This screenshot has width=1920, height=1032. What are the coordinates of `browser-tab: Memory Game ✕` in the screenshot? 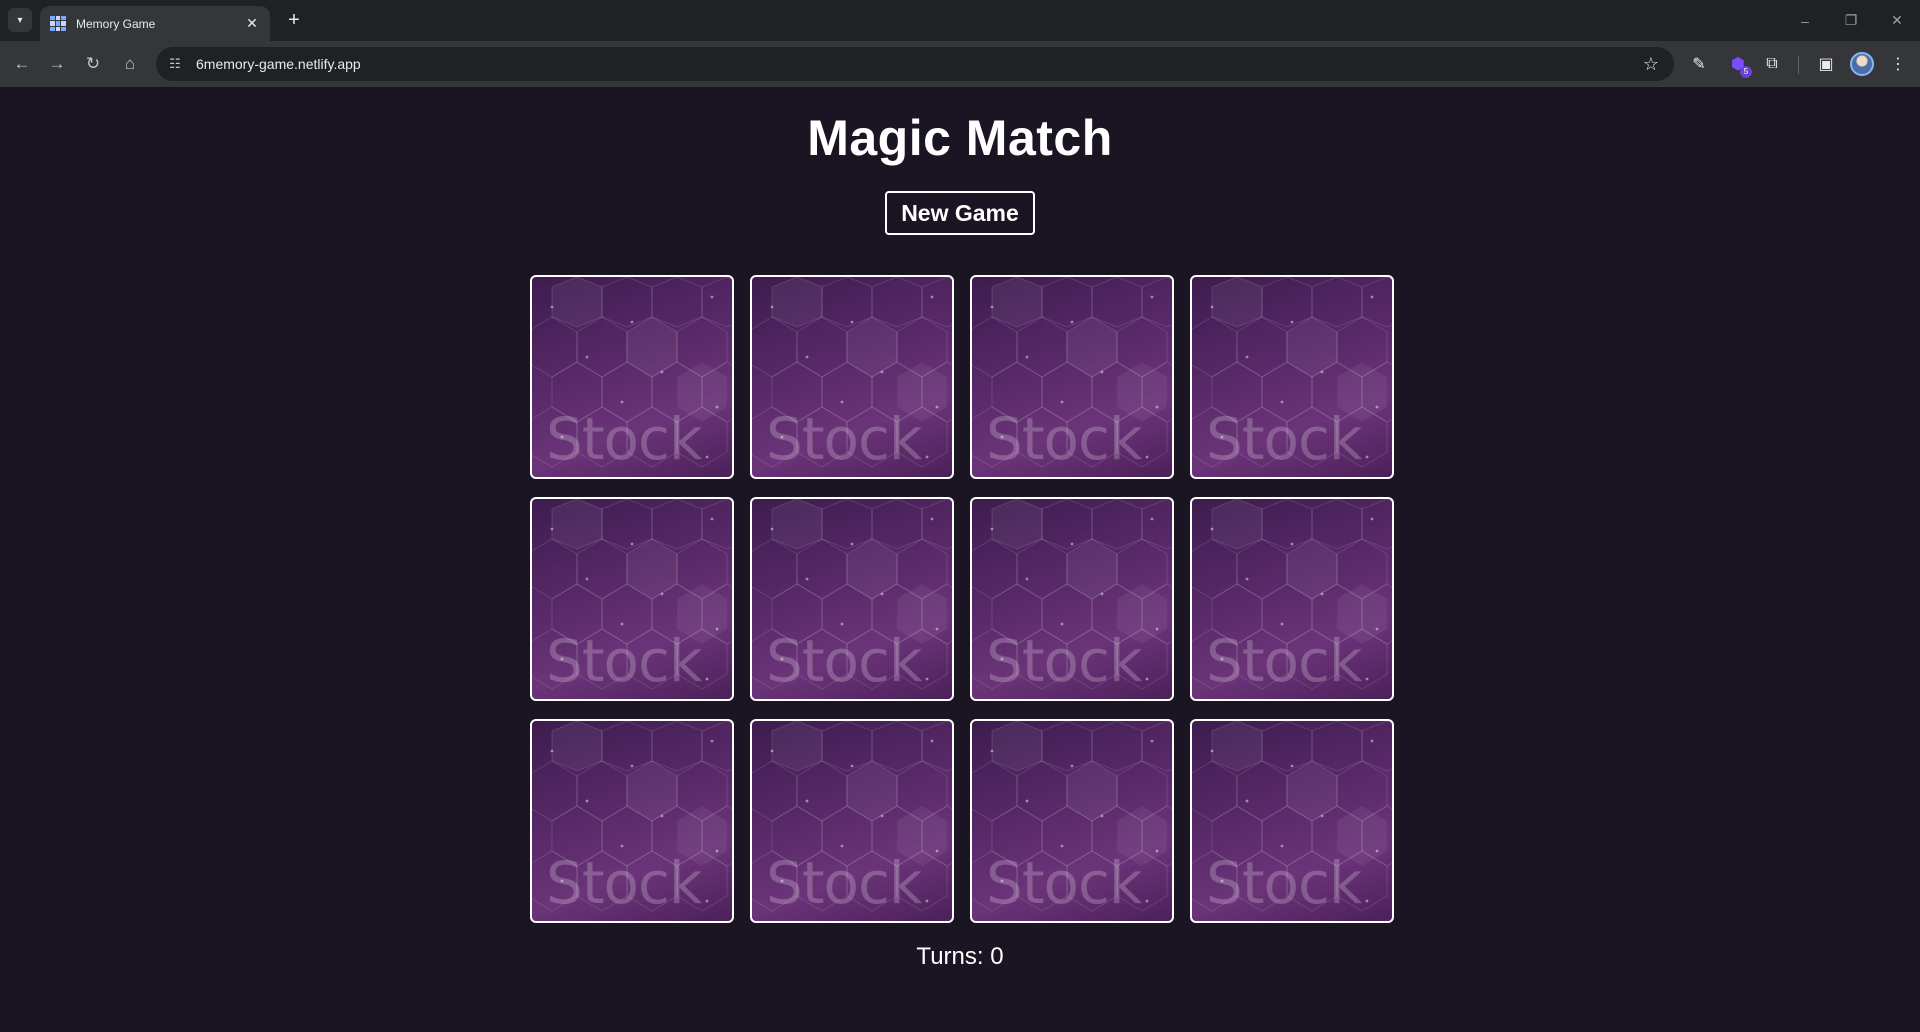 It's located at (155, 23).